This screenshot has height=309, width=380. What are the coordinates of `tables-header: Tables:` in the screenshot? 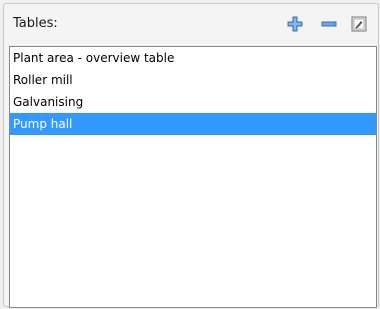 It's located at (191, 24).